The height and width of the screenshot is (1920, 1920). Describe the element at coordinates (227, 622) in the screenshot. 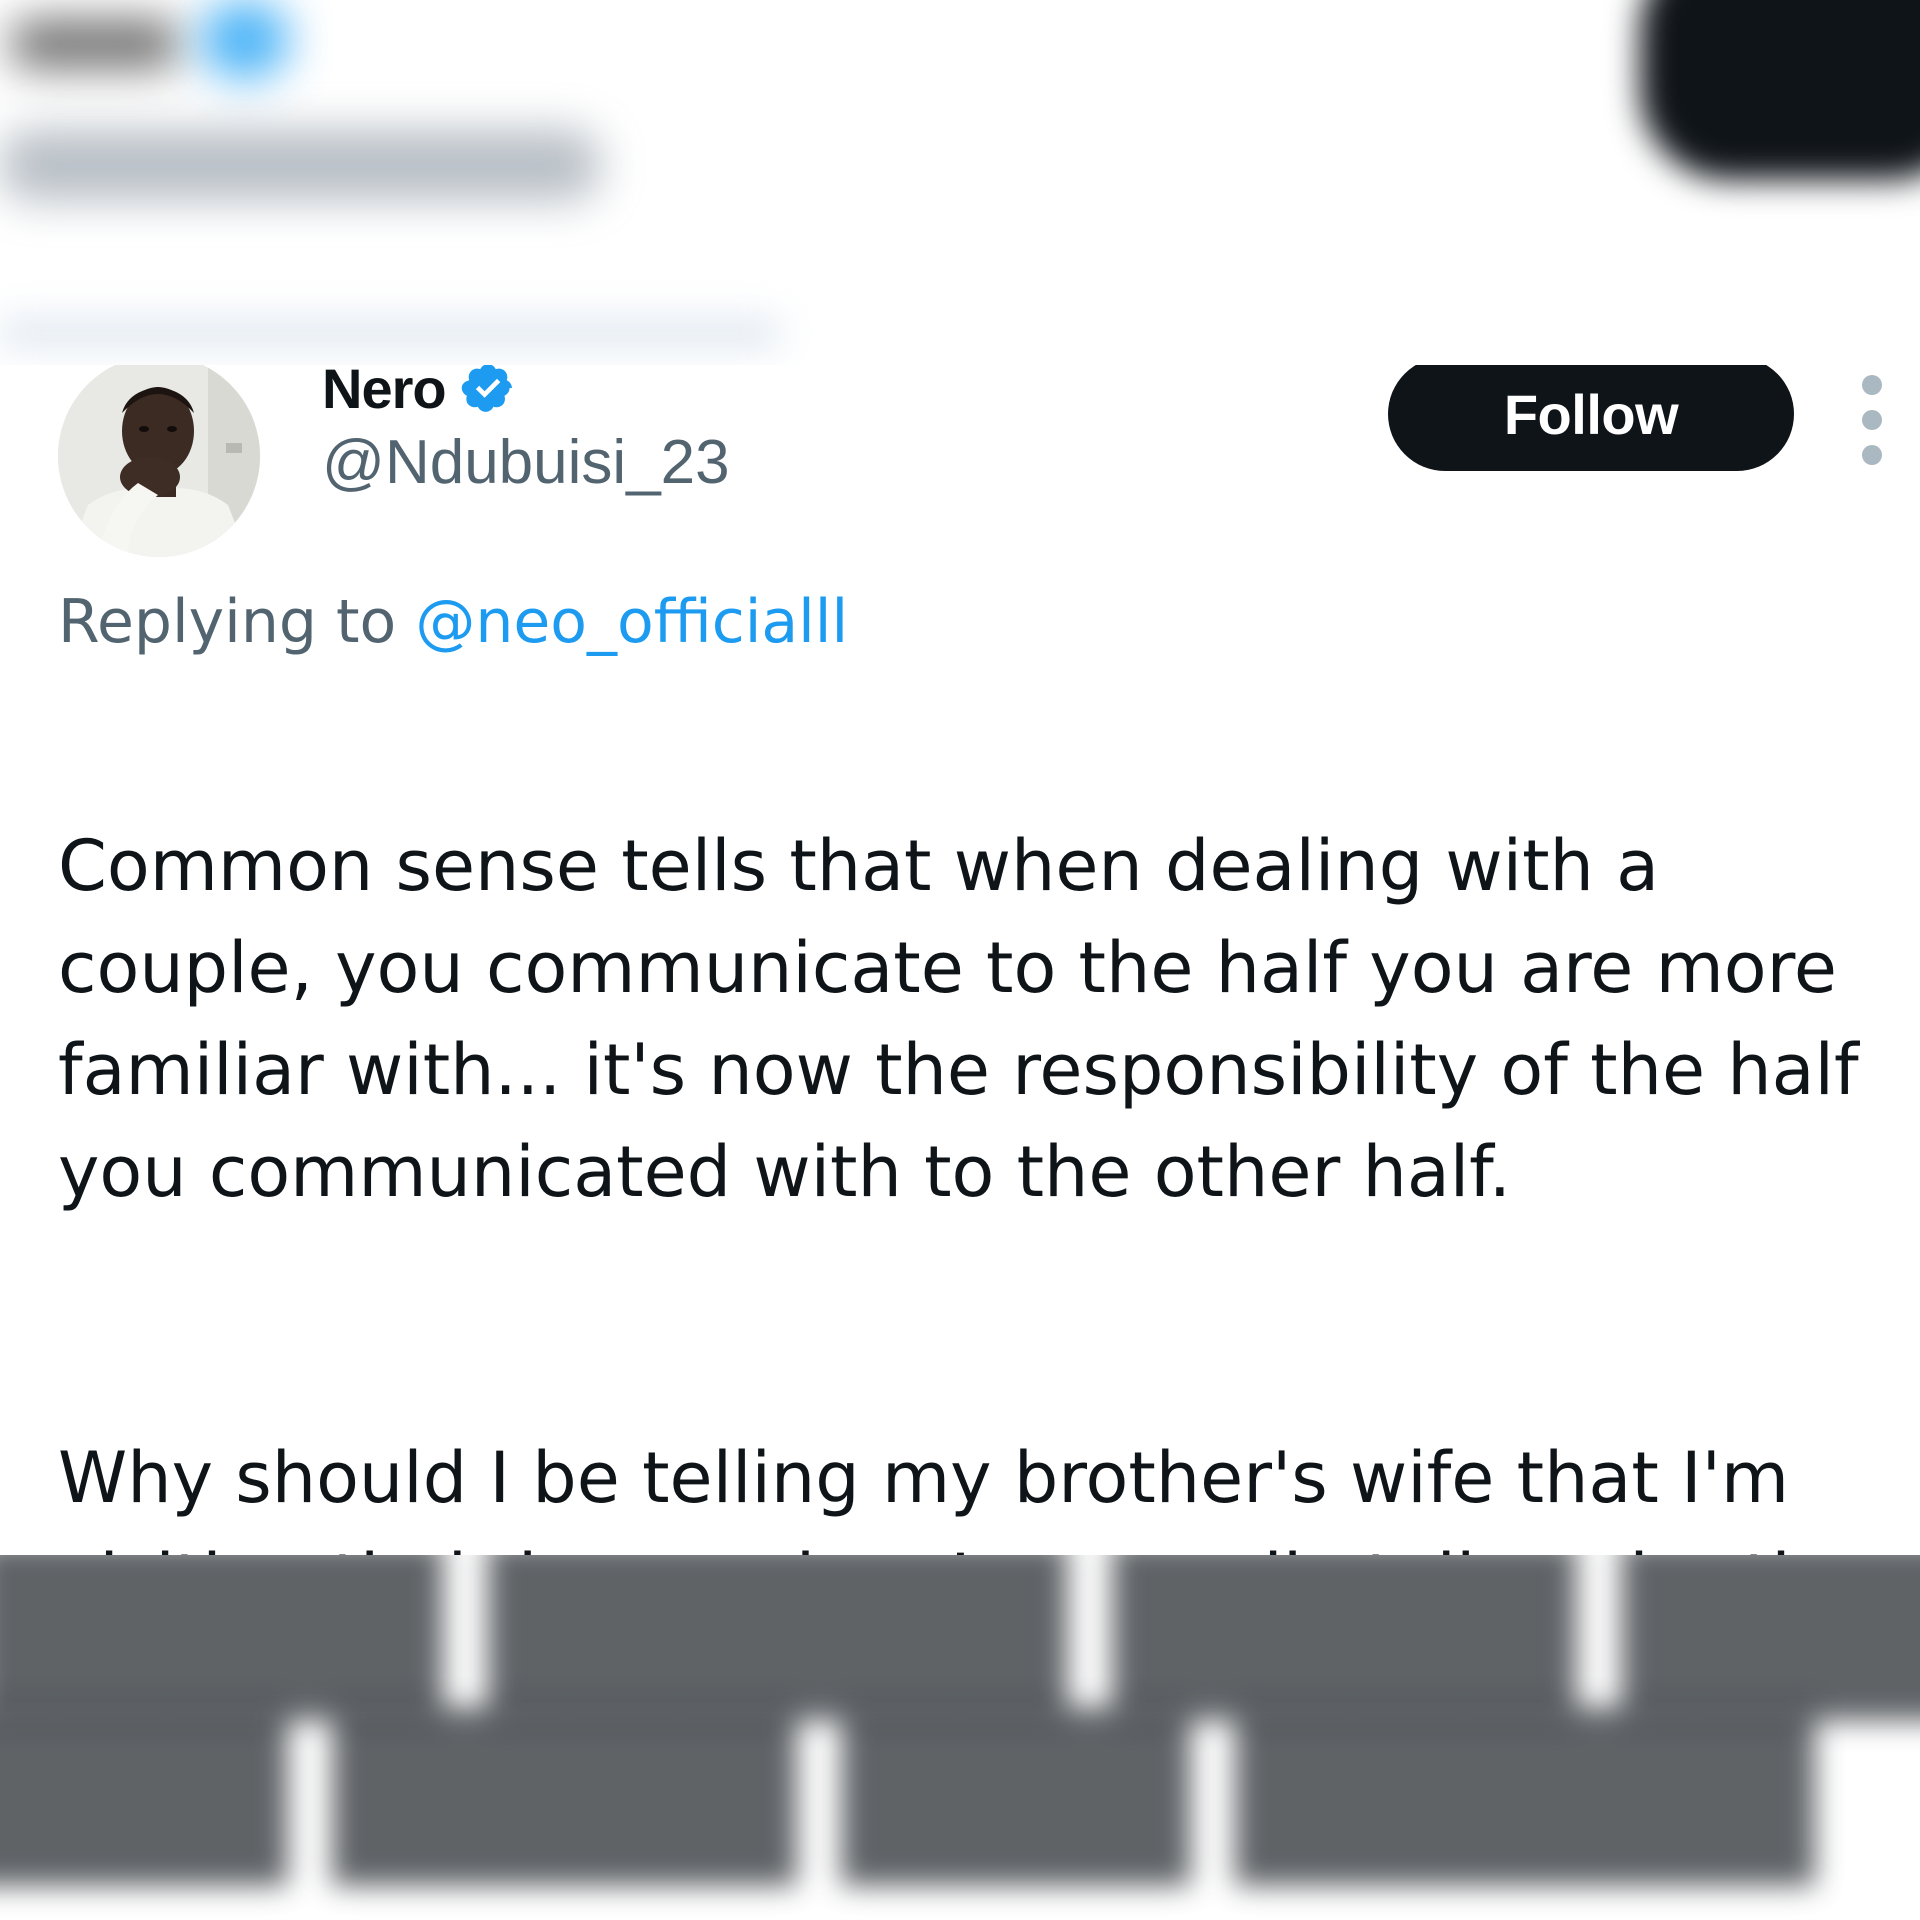

I see `replying-to-label: Replying to` at that location.